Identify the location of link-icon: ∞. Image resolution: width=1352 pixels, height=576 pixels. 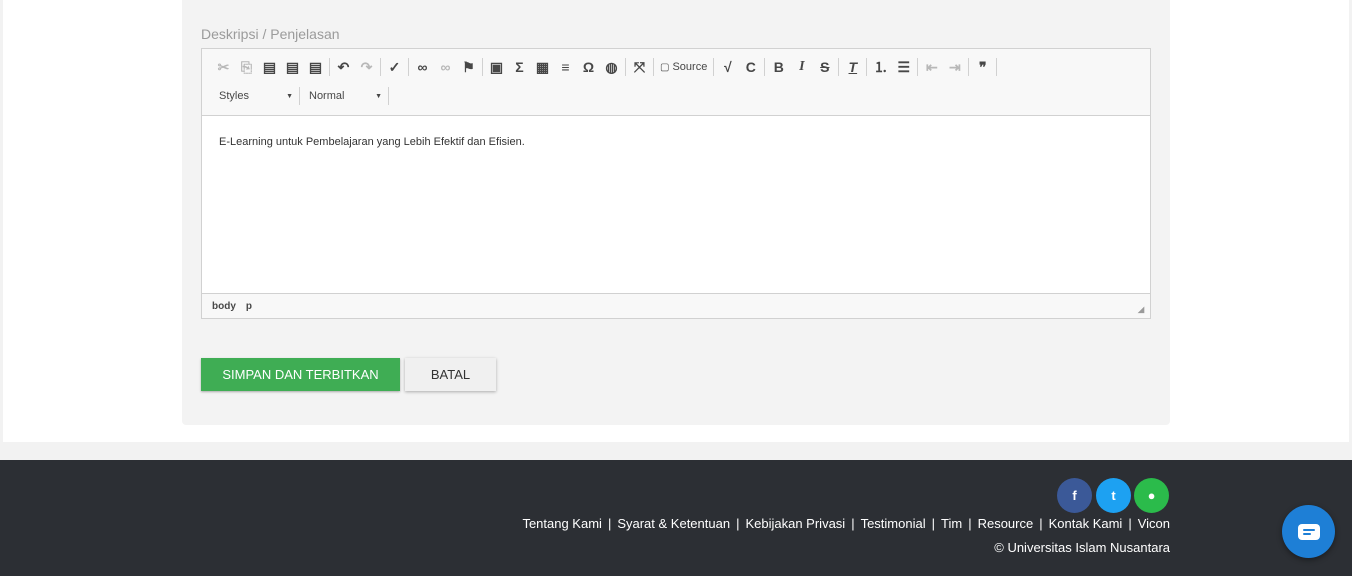
(422, 67).